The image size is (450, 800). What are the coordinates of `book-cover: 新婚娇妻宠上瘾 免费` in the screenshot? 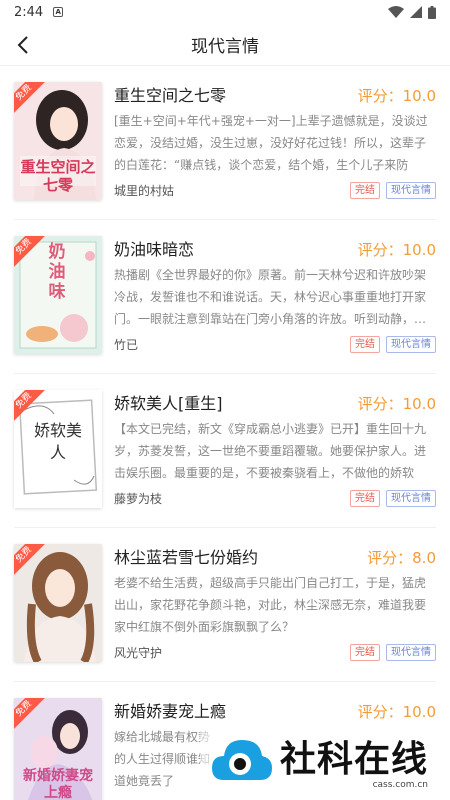 It's located at (58, 749).